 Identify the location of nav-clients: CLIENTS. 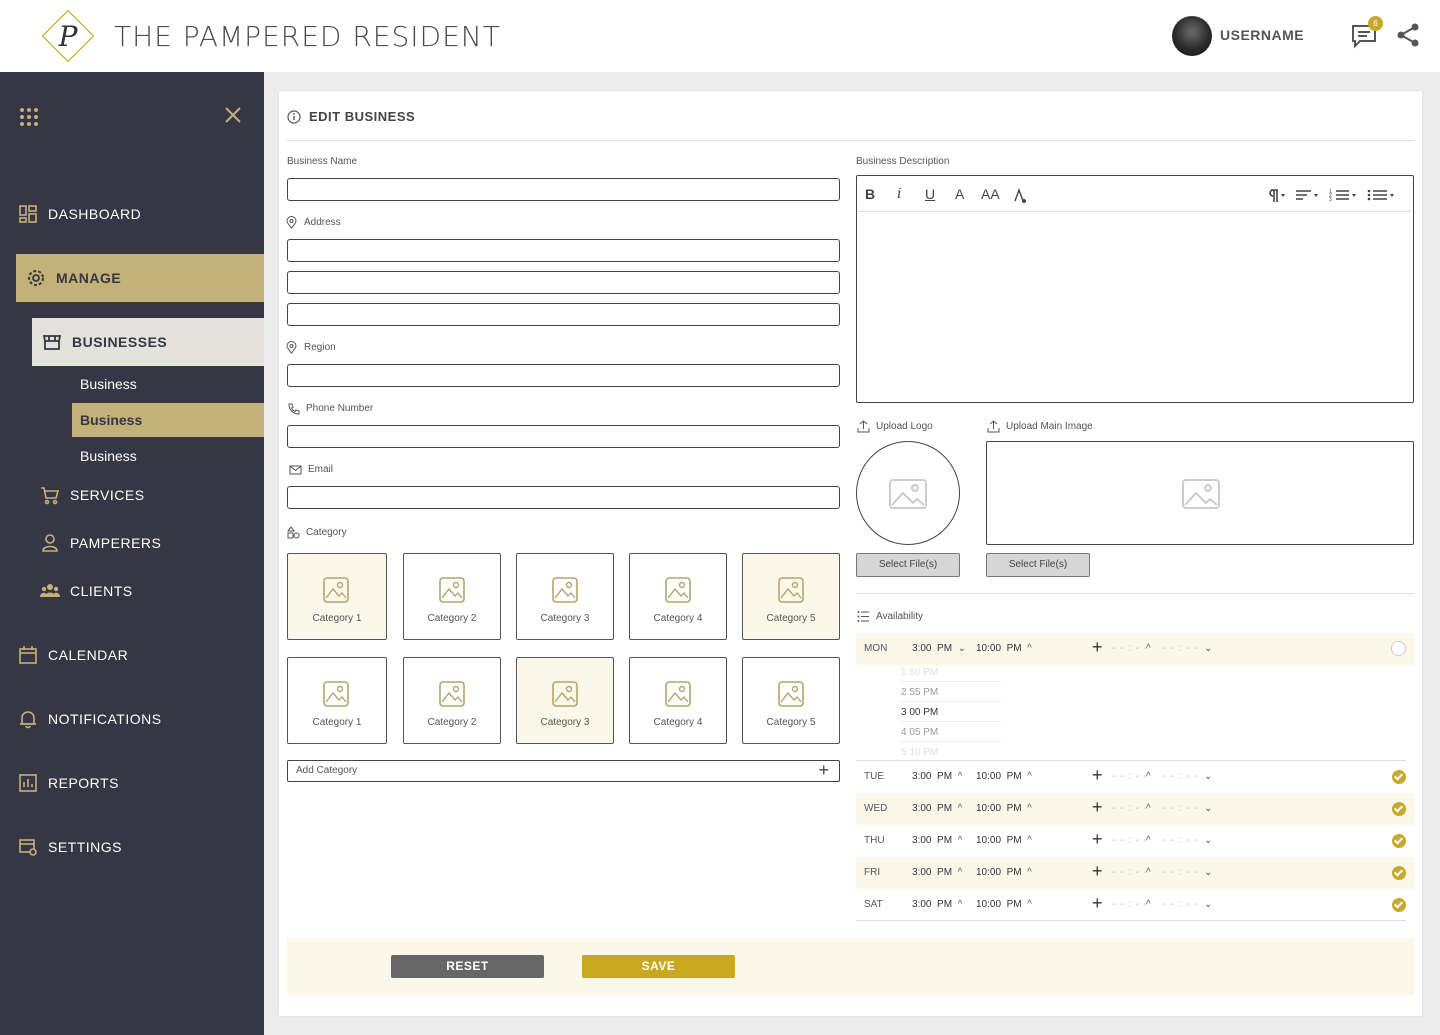
(86, 591).